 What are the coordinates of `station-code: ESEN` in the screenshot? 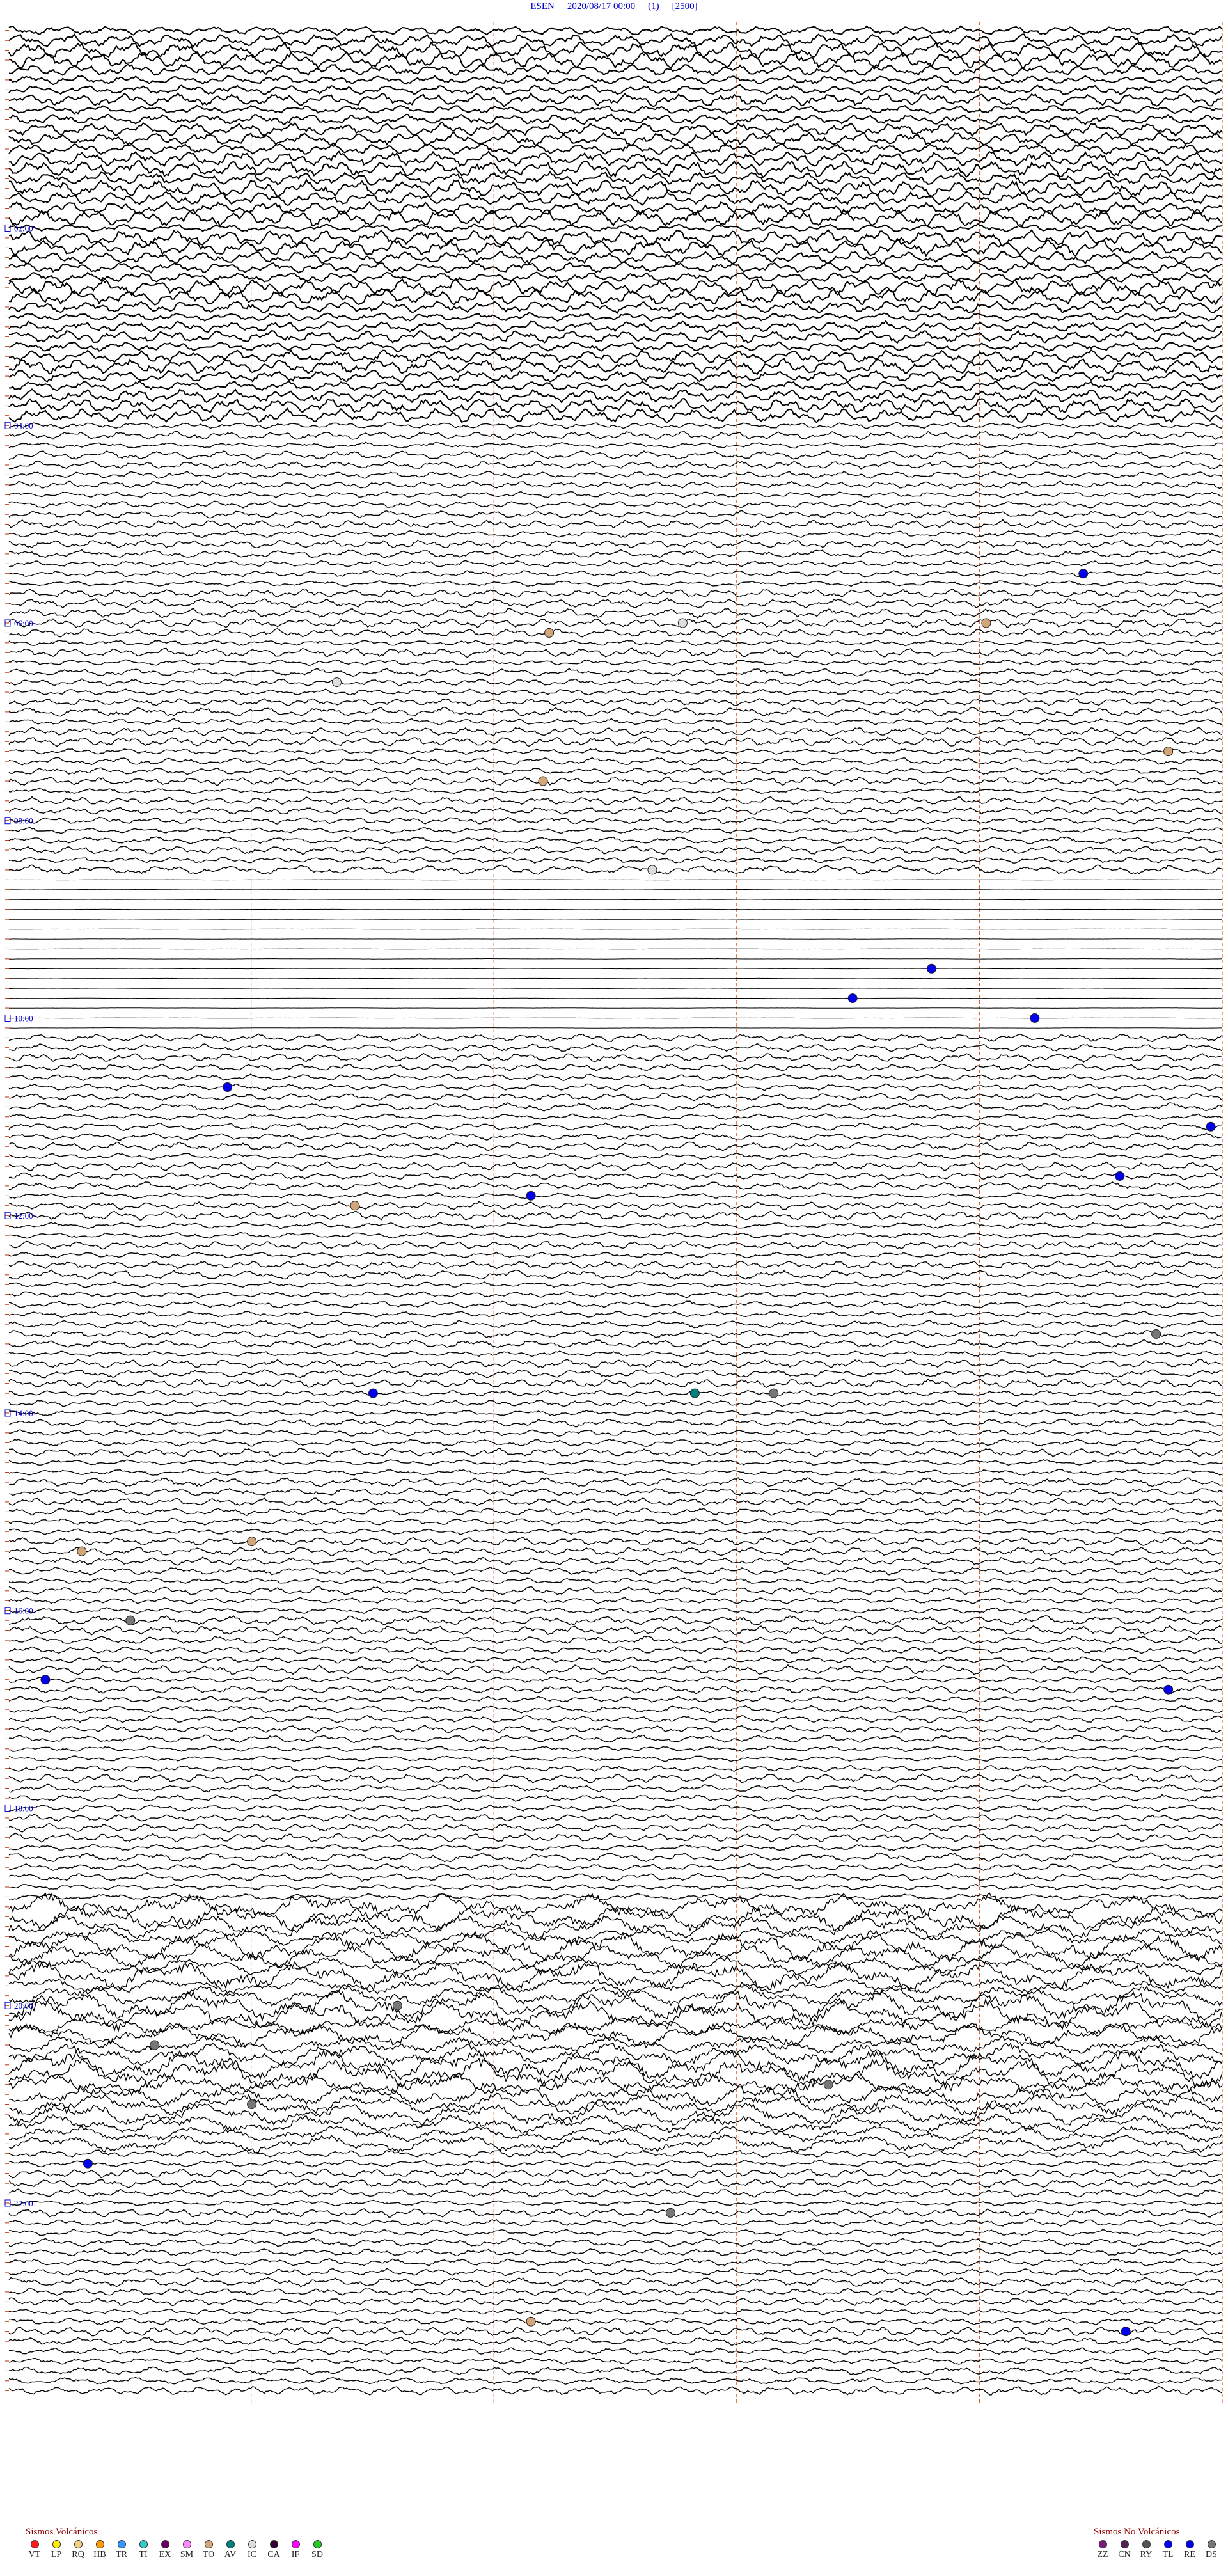 It's located at (542, 6).